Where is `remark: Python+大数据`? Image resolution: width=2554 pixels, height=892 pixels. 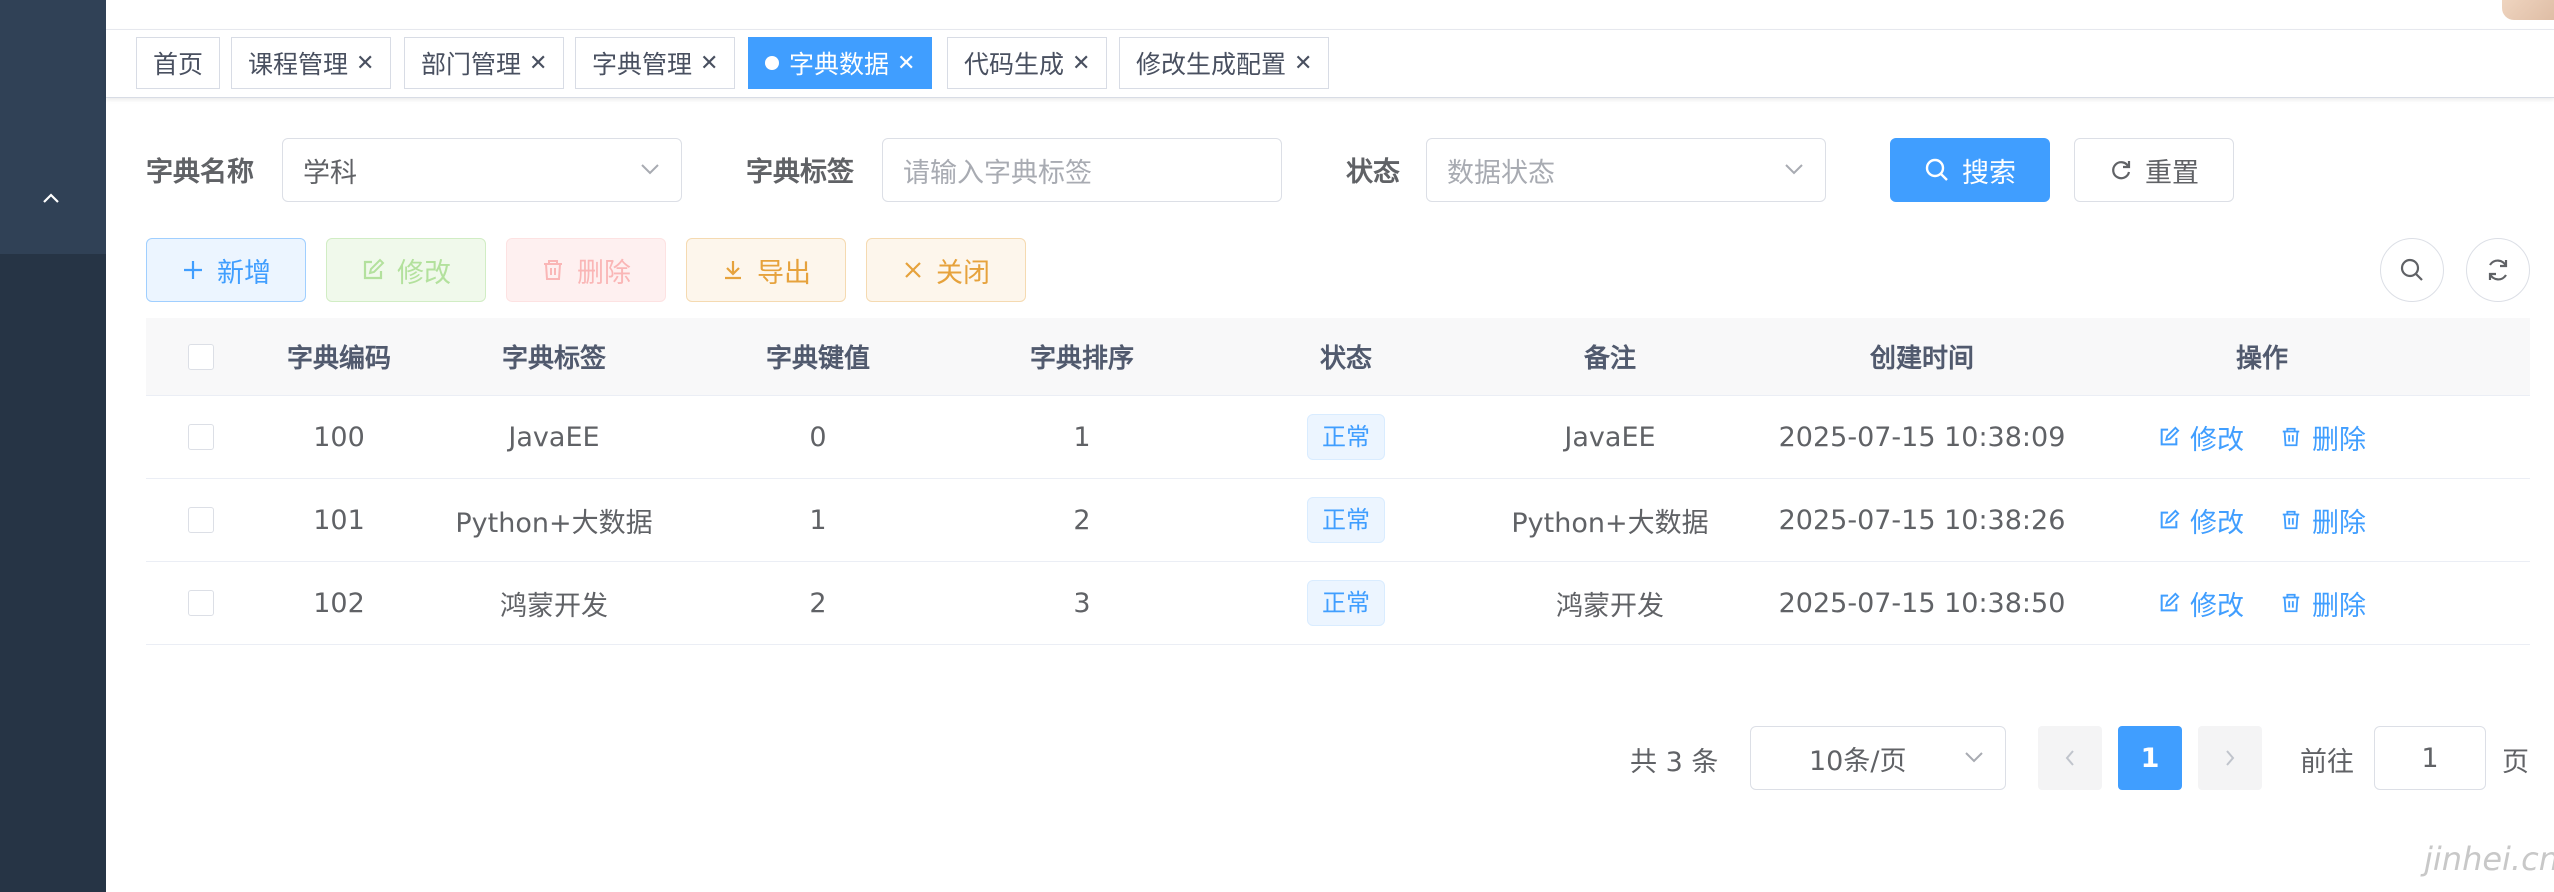 remark: Python+大数据 is located at coordinates (1610, 523).